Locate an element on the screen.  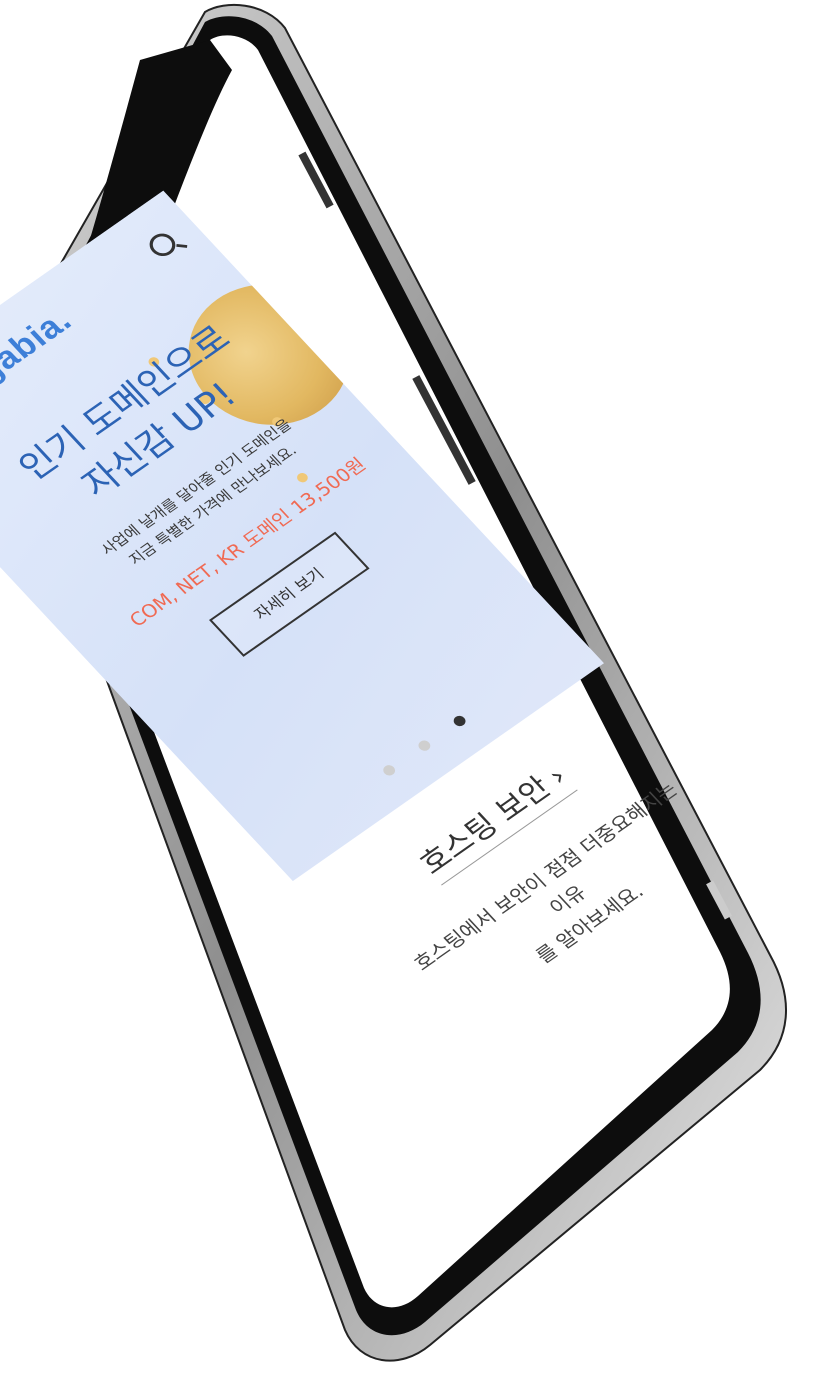
section-description: 호스팅에서 보안이 점점 더중요해지는 이유 를 알아보세요. is located at coordinates (567, 899).